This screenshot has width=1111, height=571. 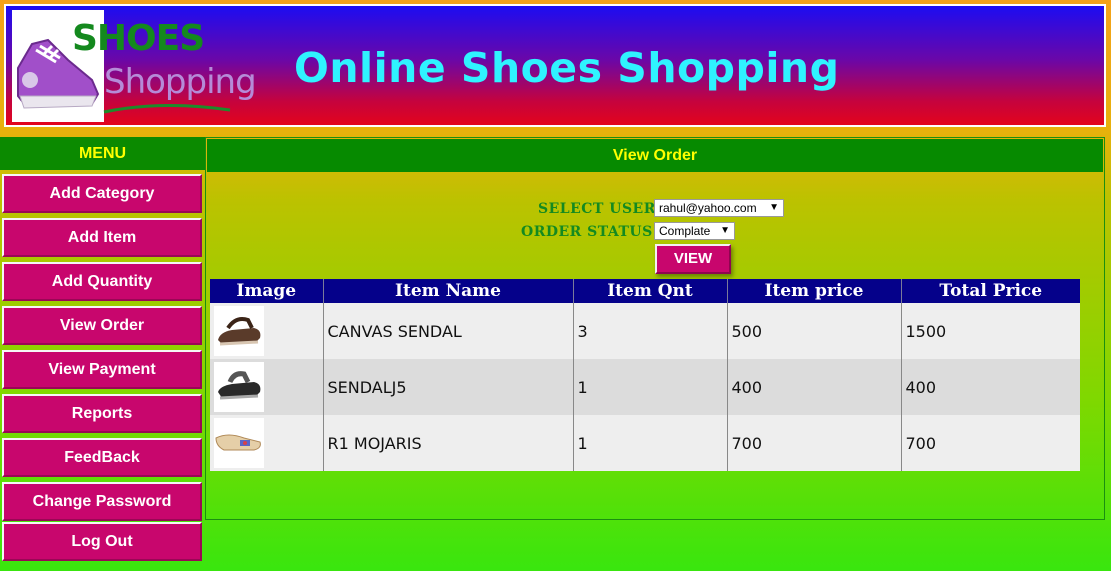 I want to click on cell-item-price: 500, so click(x=814, y=331).